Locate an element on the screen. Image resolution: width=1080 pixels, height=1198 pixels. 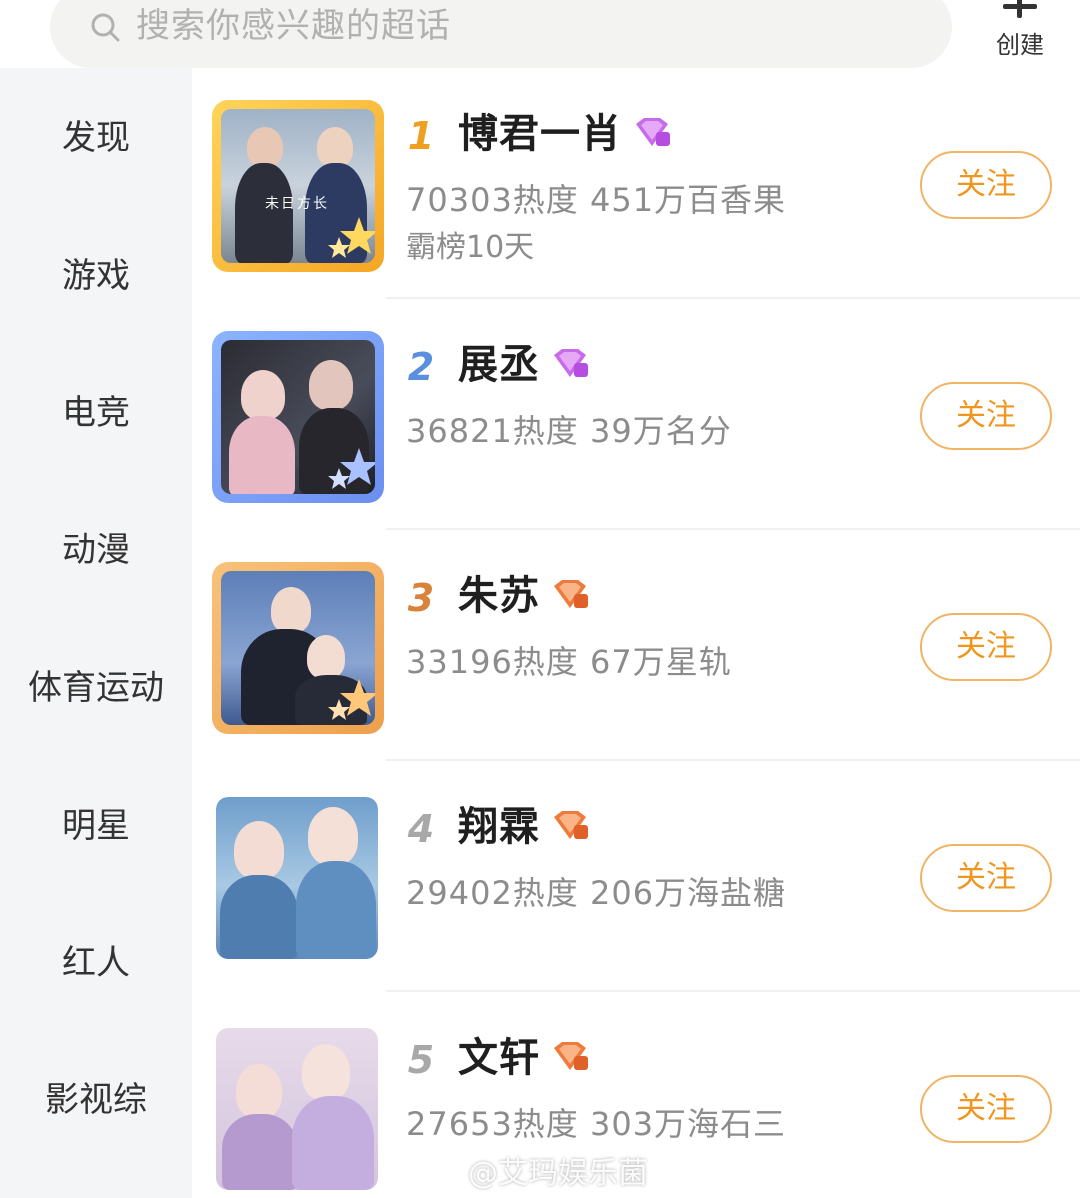
avatar-frame-bronze is located at coordinates (298, 648).